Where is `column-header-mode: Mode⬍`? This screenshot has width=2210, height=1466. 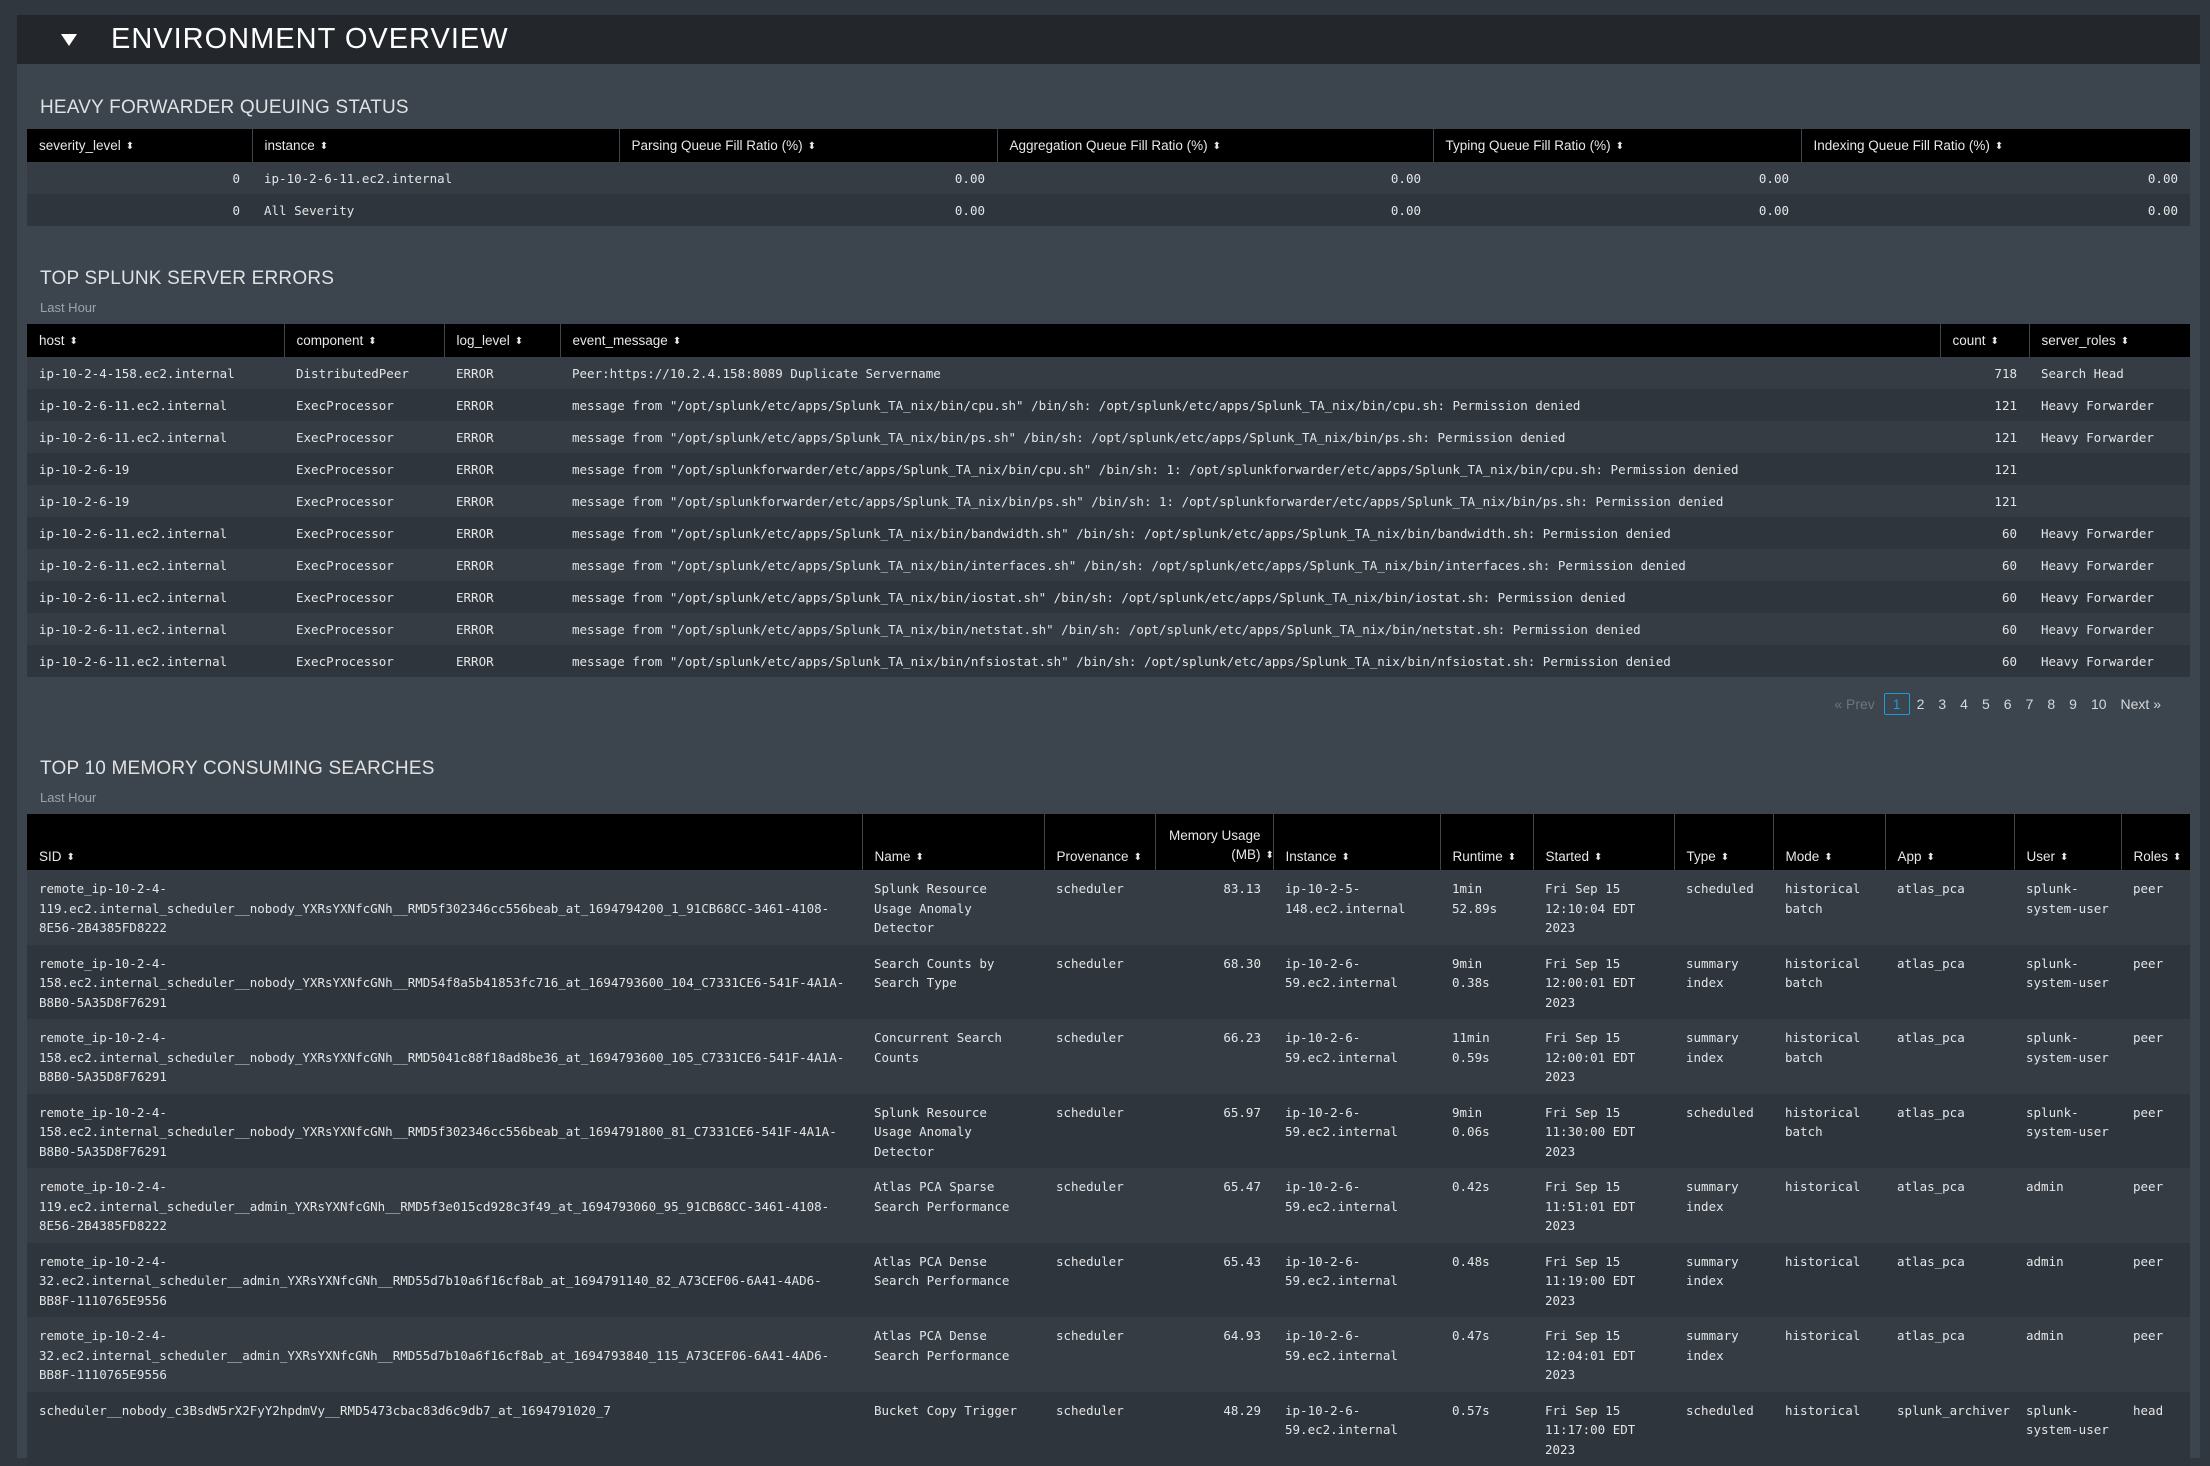 column-header-mode: Mode⬍ is located at coordinates (1829, 842).